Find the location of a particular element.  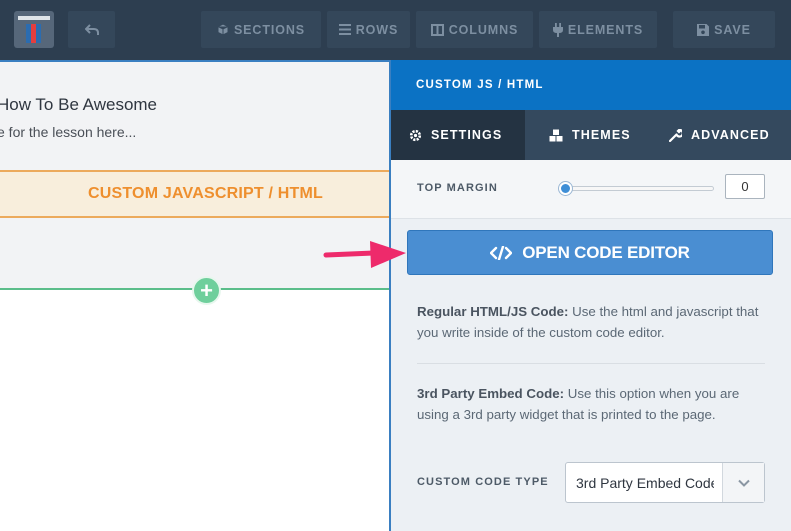

tab-themes-label: THEMES is located at coordinates (601, 135).